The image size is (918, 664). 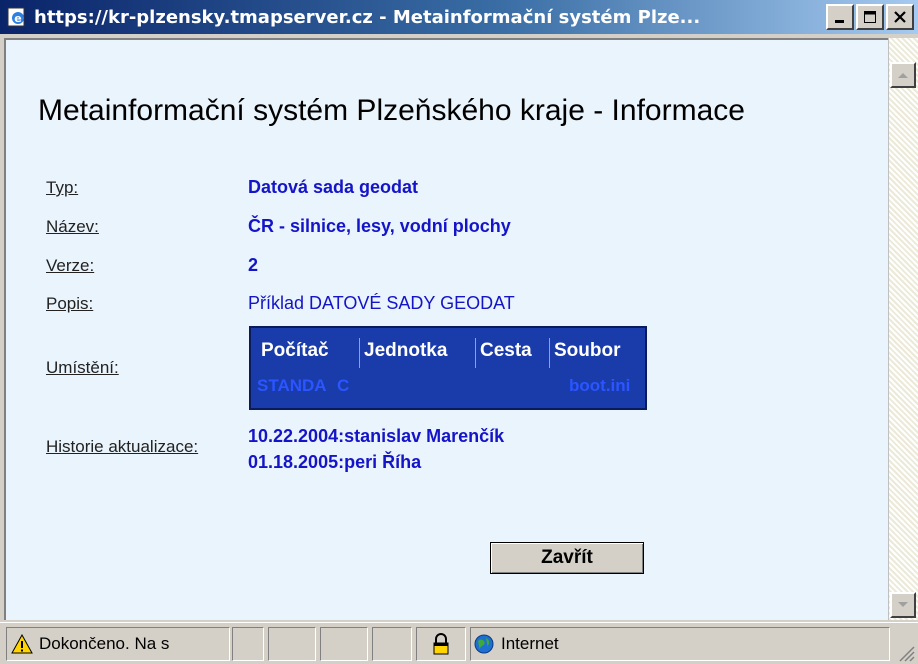 I want to click on table-cell-pocitac: STANDA, so click(x=292, y=385).